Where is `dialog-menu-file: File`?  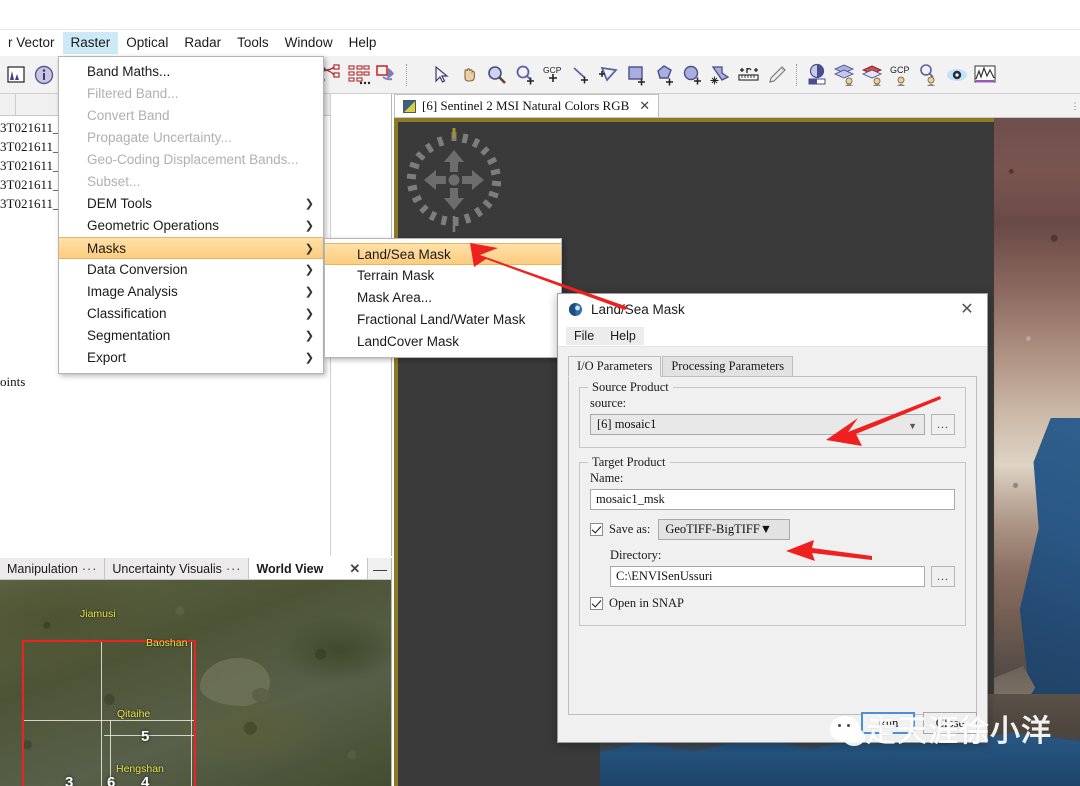
dialog-menu-file: File is located at coordinates (584, 335).